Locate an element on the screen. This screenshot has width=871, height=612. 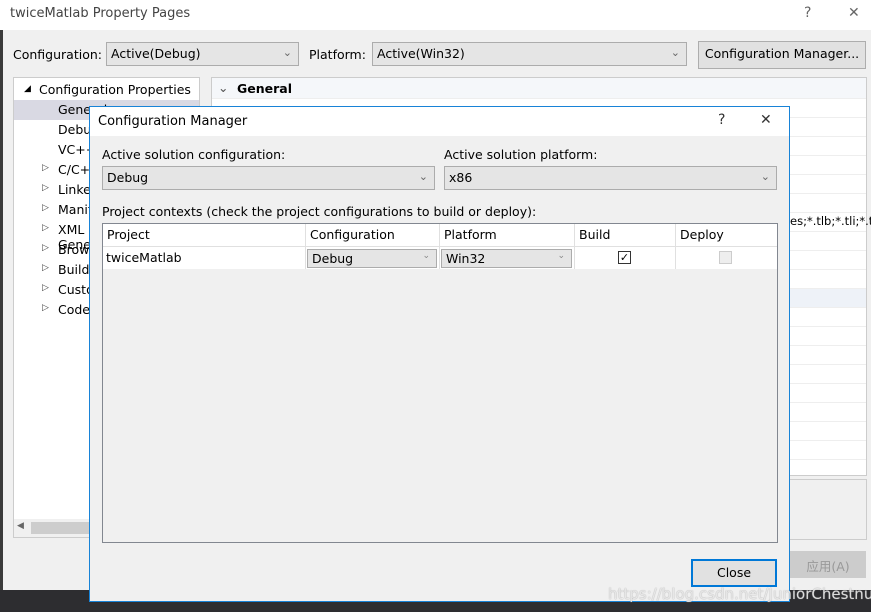
active-platform-label: Active solution platform: is located at coordinates (521, 154).